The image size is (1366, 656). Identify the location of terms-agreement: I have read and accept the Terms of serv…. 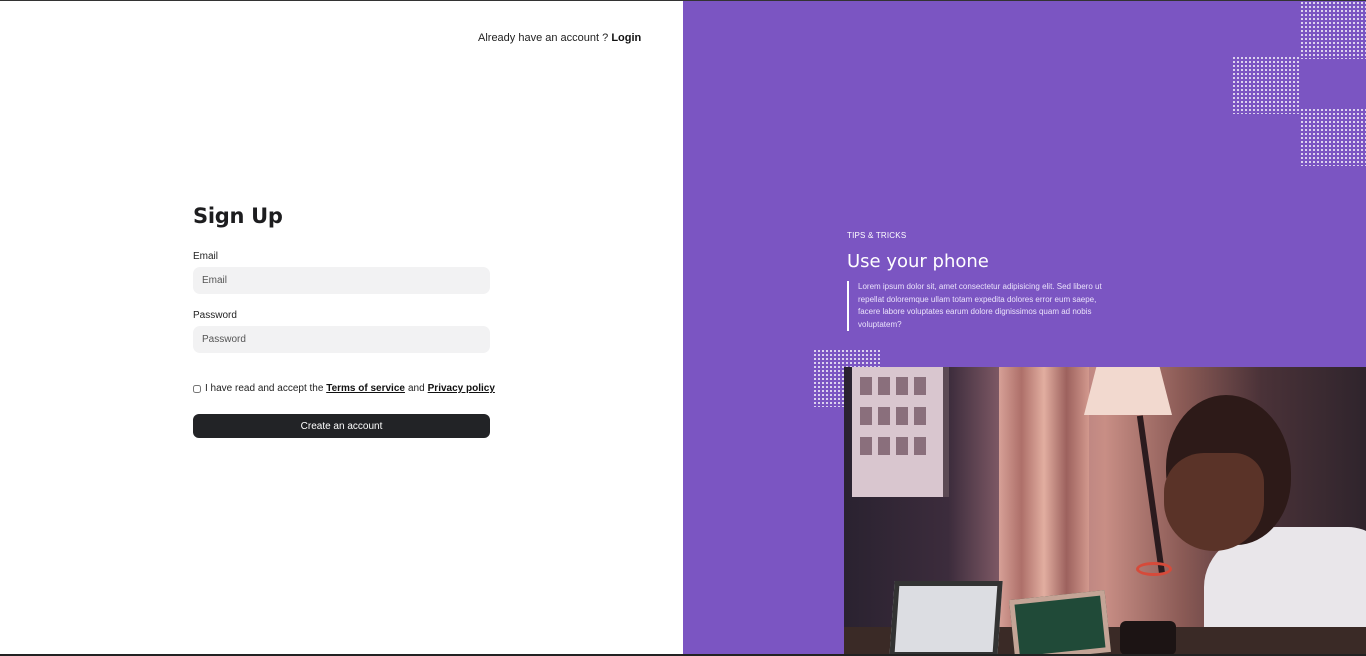
(344, 388).